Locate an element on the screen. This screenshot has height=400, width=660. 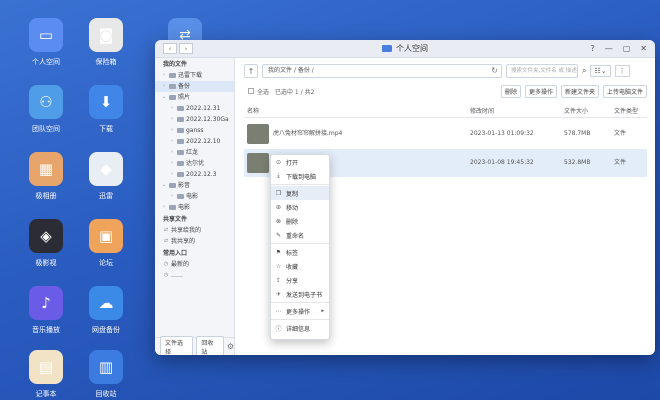
sidebar-item: › 2022.12.10 is located at coordinates (194, 141).